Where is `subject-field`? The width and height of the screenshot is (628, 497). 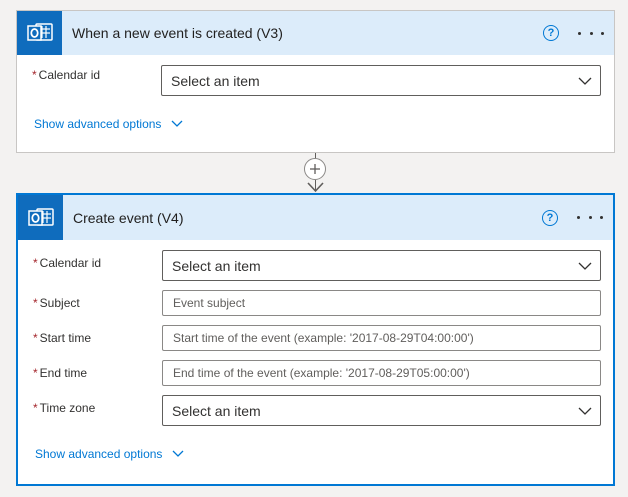
subject-field is located at coordinates (381, 303).